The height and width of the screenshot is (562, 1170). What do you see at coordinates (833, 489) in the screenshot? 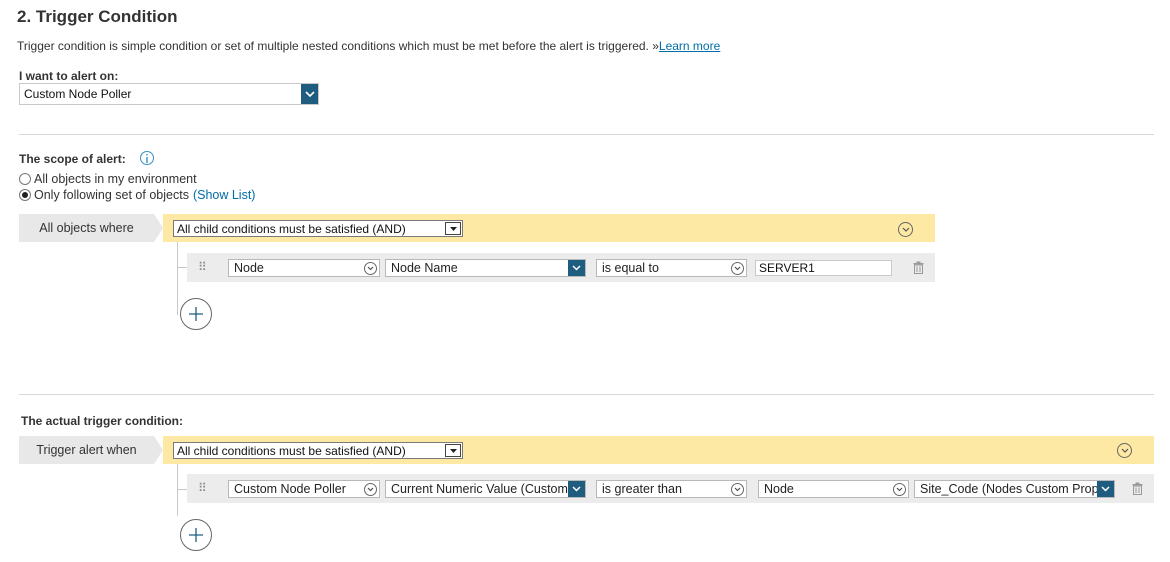
I see `trigger-compare-object-select: Node` at bounding box center [833, 489].